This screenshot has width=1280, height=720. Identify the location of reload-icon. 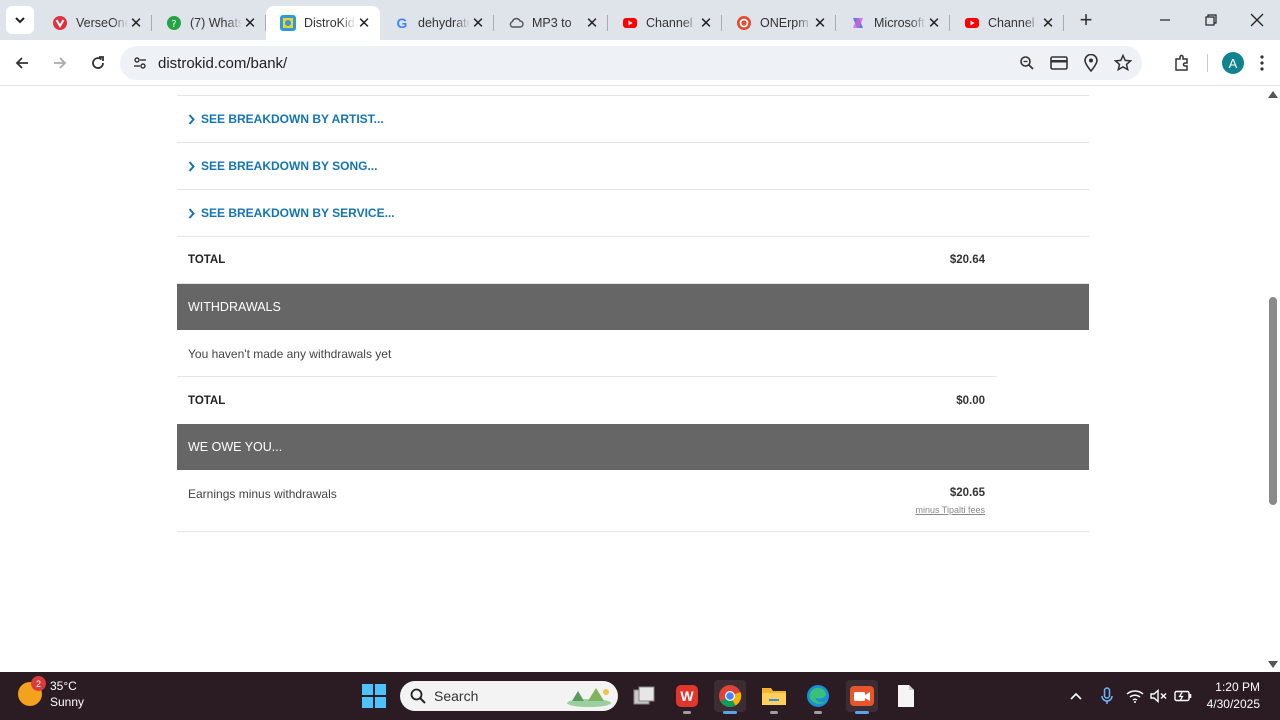
(98, 62).